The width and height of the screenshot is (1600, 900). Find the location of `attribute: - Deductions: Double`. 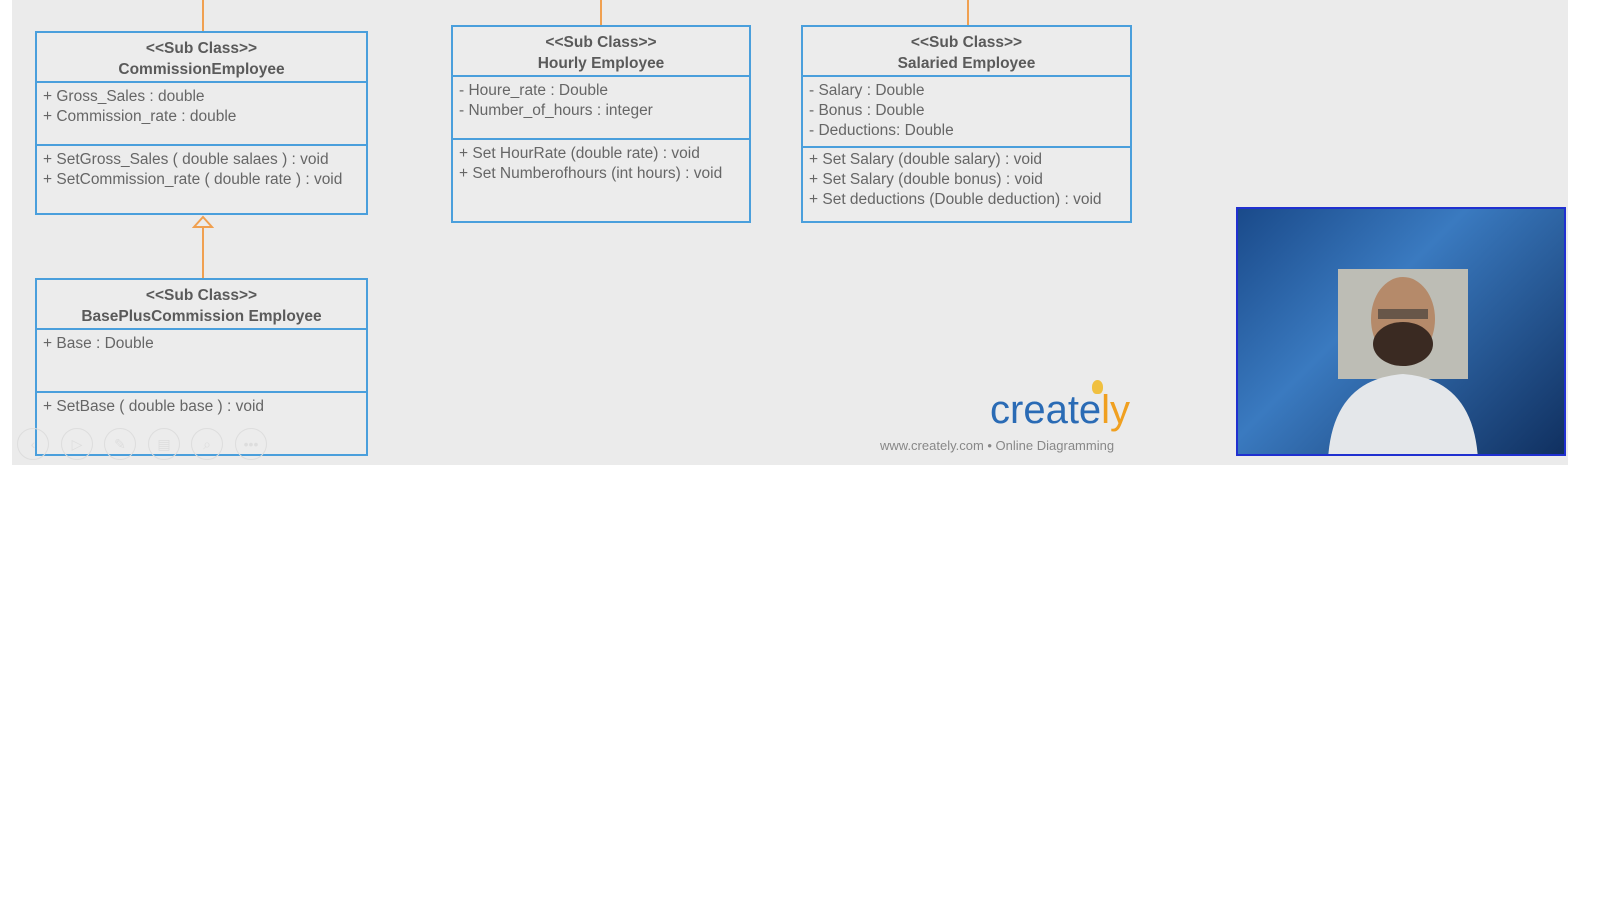

attribute: - Deductions: Double is located at coordinates (881, 130).